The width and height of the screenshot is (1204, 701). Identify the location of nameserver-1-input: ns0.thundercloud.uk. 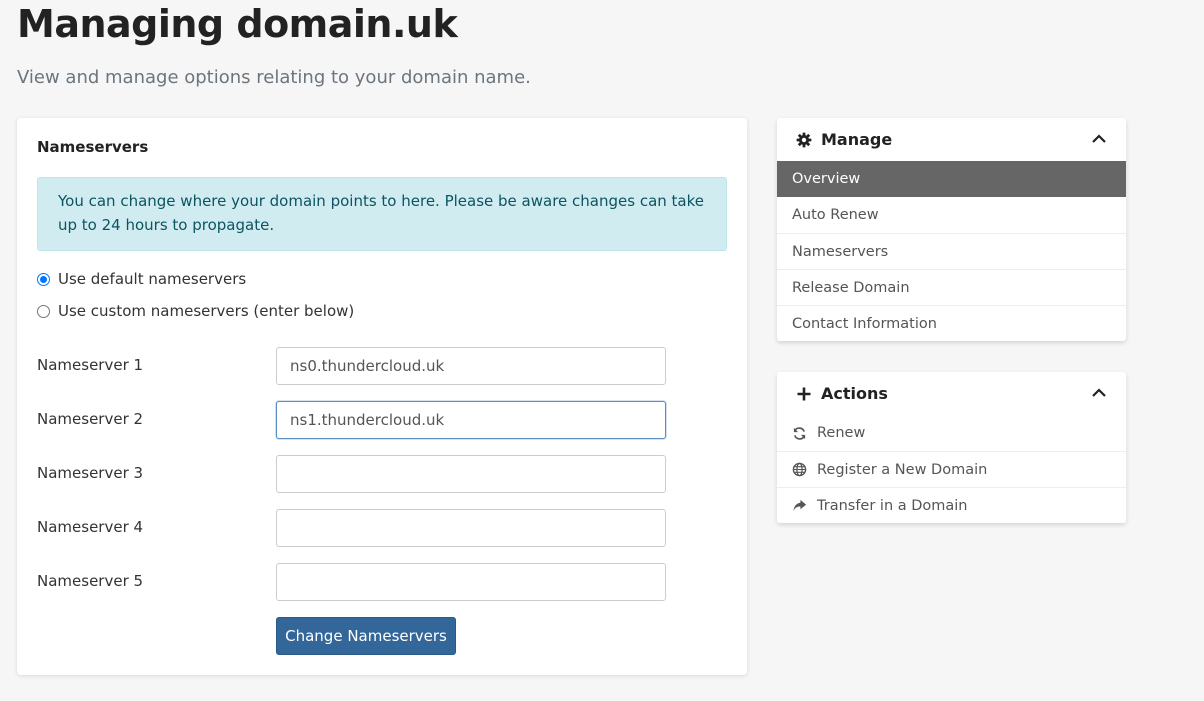
(471, 366).